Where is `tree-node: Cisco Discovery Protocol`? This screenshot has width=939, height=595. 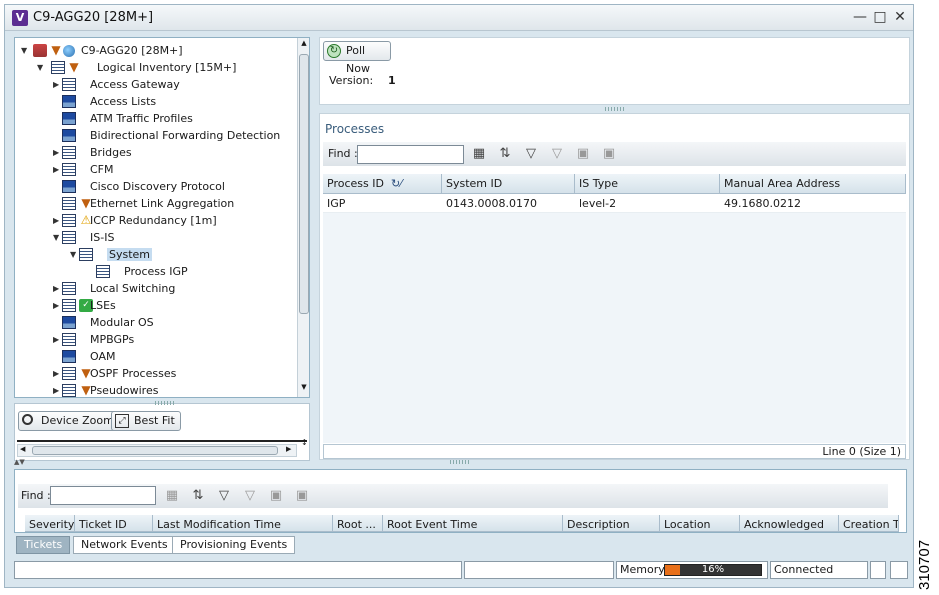 tree-node: Cisco Discovery Protocol is located at coordinates (173, 187).